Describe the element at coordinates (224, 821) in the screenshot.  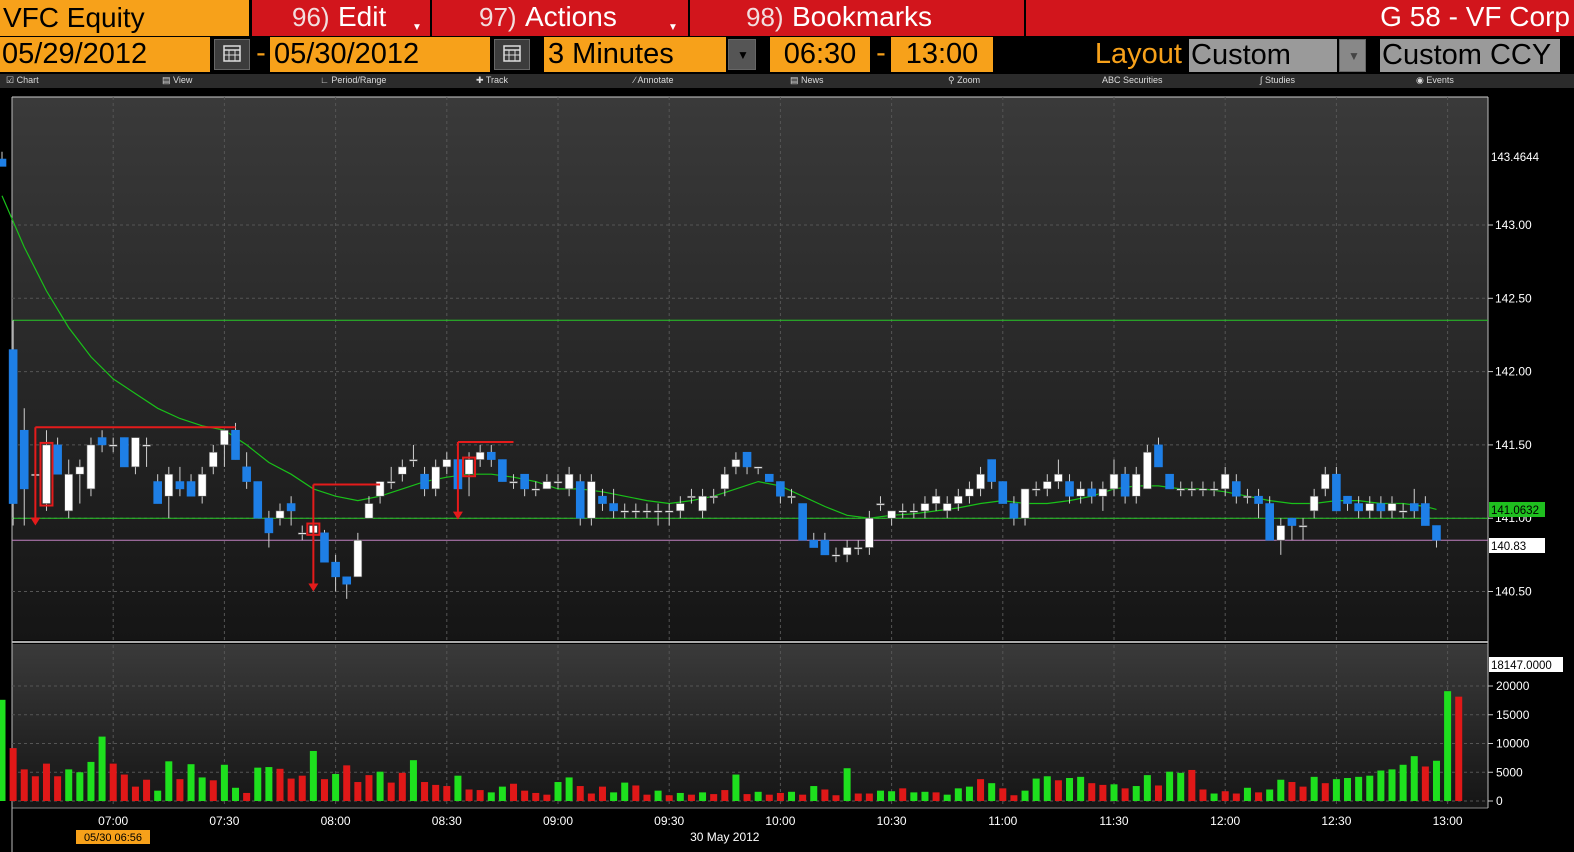
I see `x-tick-label: 07:30` at that location.